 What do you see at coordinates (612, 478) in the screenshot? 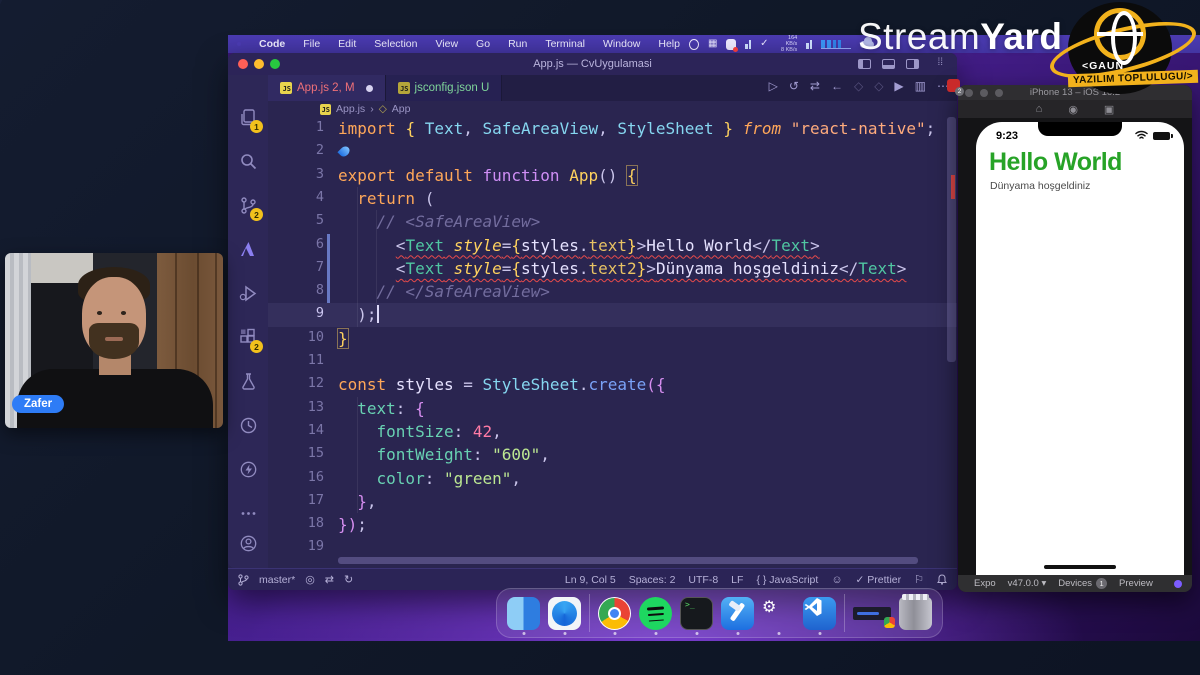
I see `code-line-16: 16 color: "green",` at bounding box center [612, 478].